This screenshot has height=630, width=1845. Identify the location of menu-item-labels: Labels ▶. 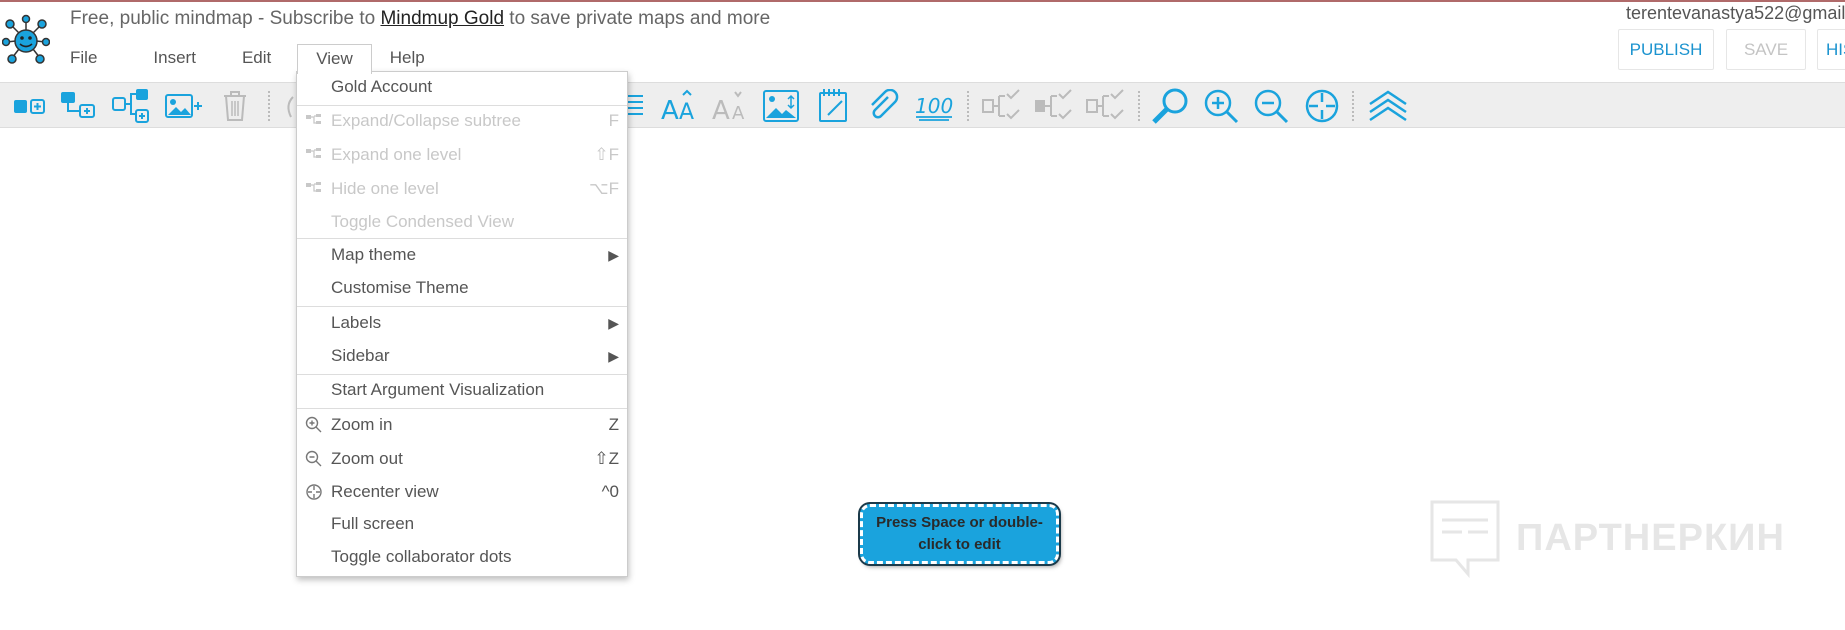
(462, 323).